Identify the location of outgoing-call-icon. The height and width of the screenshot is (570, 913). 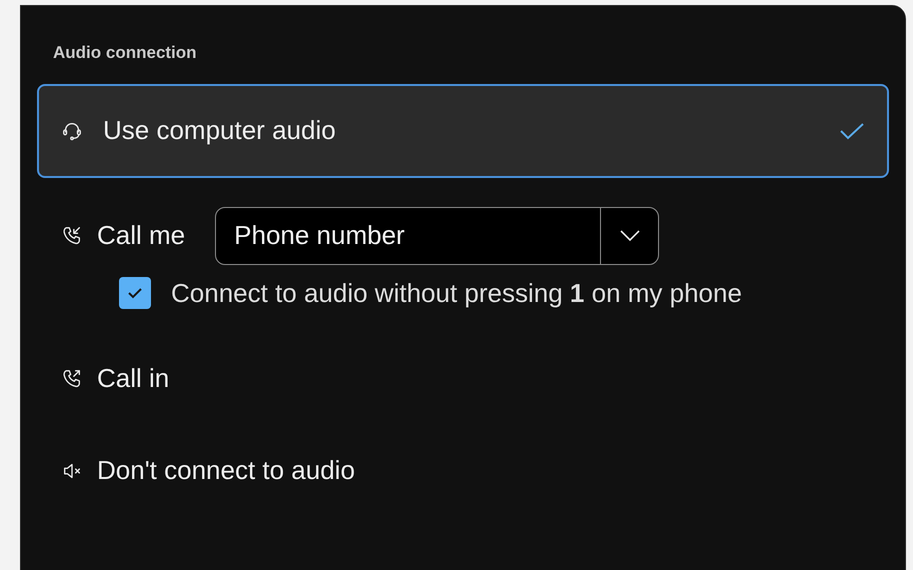
(72, 379).